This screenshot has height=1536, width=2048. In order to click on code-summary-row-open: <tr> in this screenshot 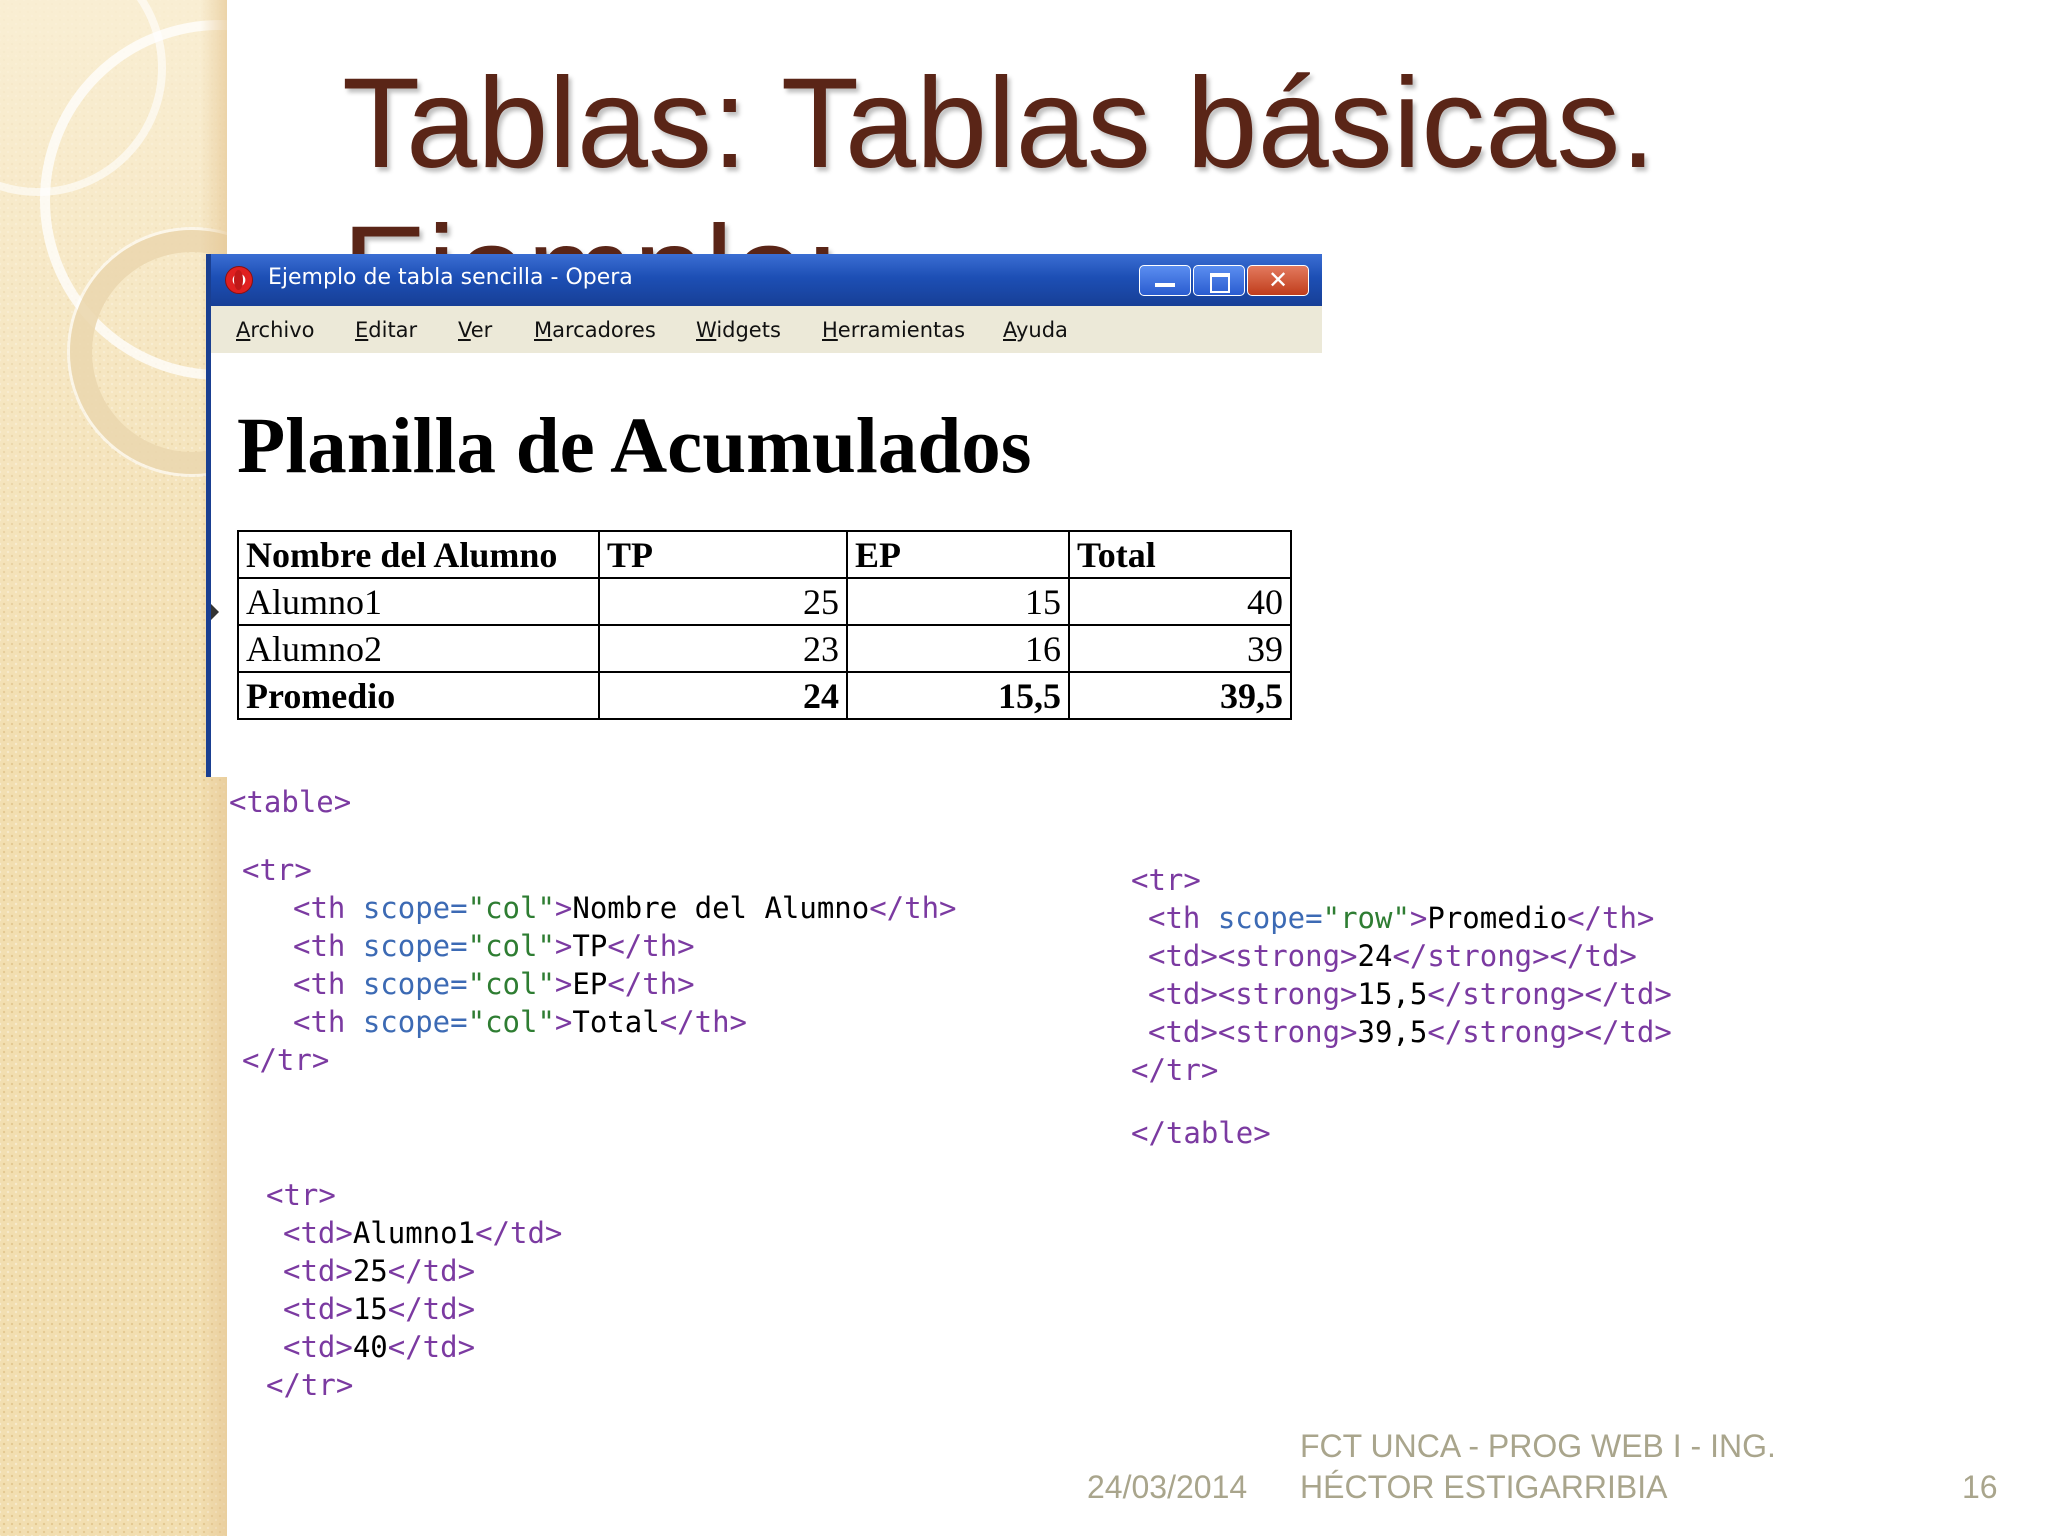, I will do `click(1166, 880)`.